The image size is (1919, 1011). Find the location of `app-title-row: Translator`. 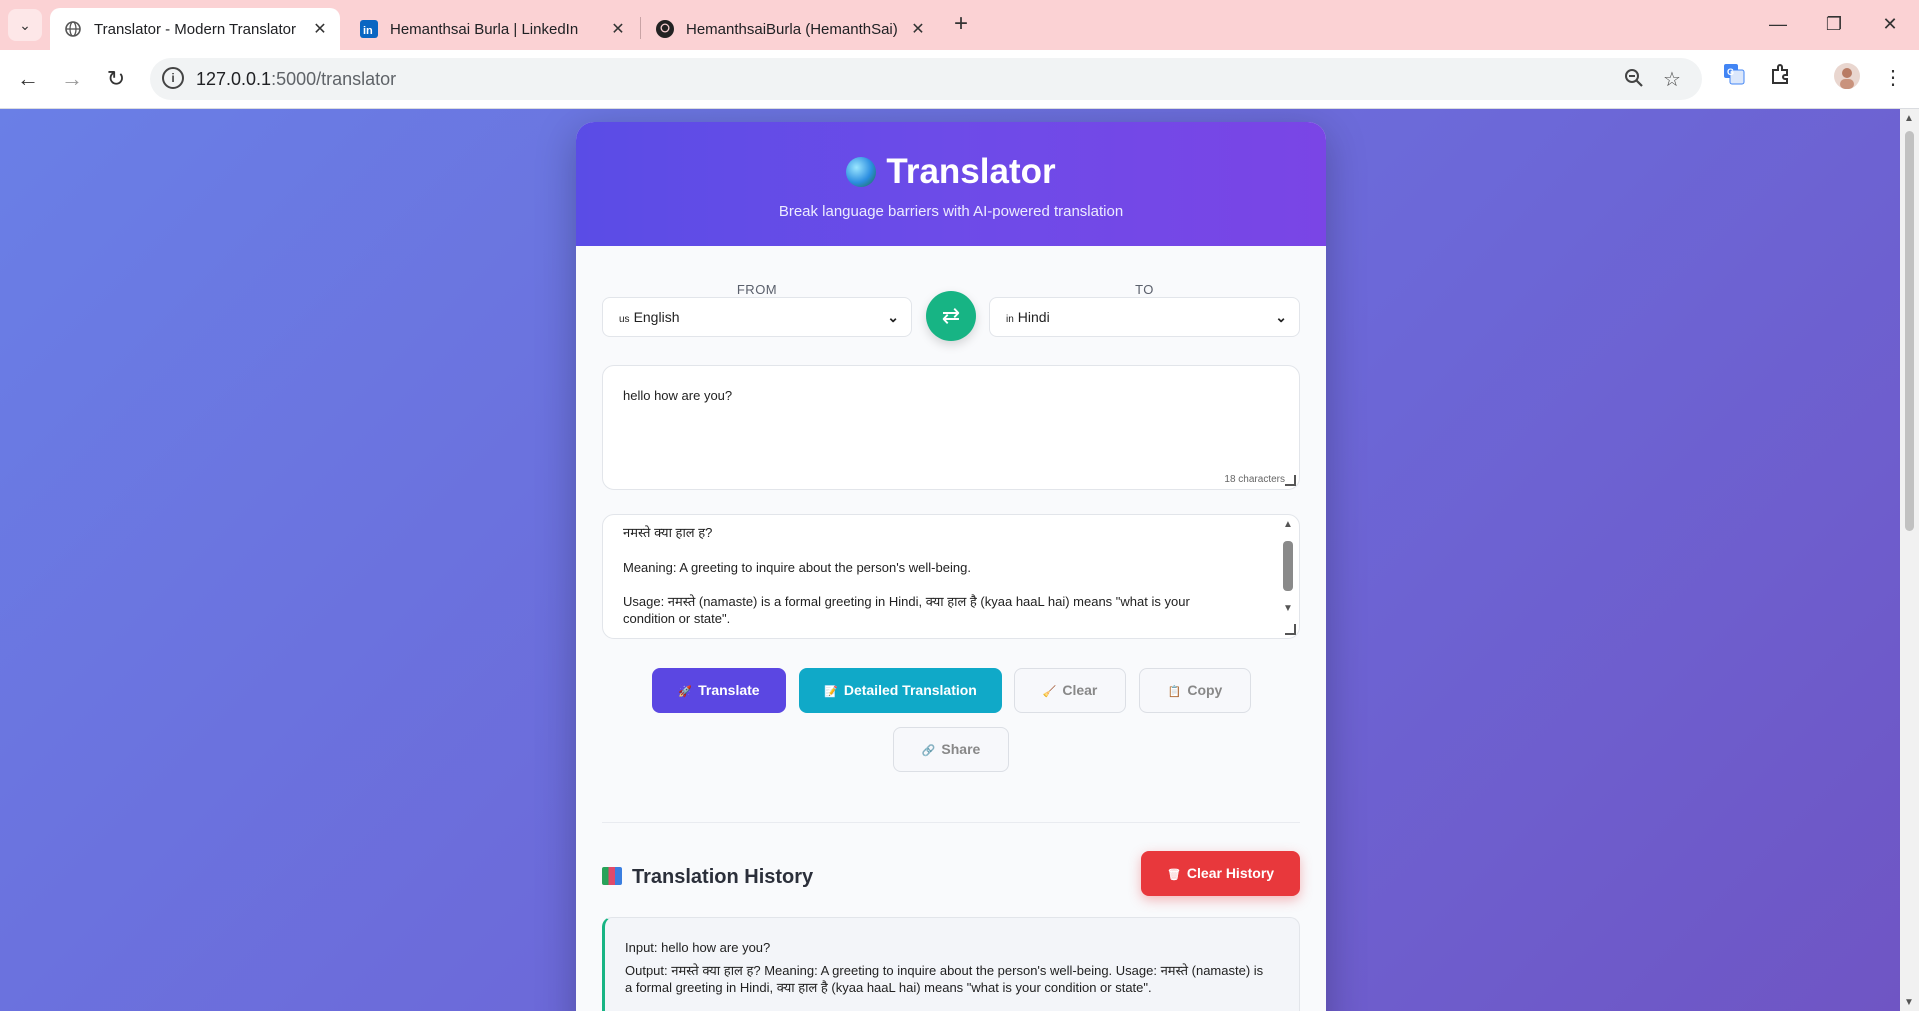

app-title-row: Translator is located at coordinates (951, 172).